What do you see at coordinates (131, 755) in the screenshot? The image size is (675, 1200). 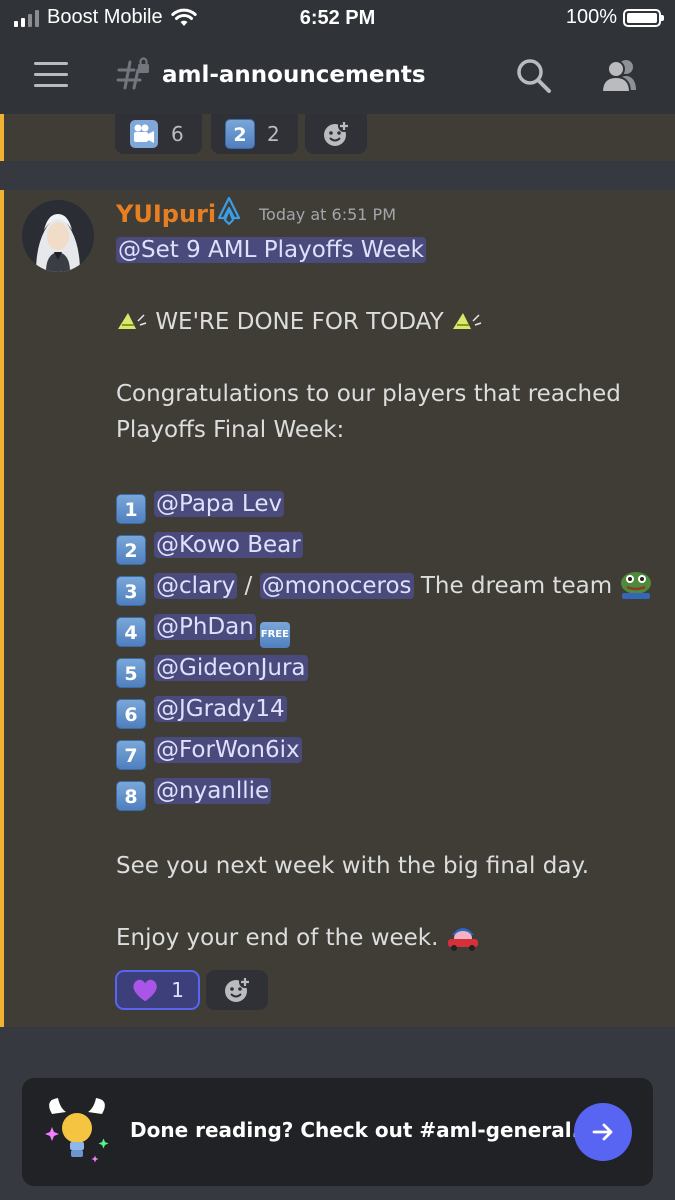 I see `keycap-7-emoji: 7` at bounding box center [131, 755].